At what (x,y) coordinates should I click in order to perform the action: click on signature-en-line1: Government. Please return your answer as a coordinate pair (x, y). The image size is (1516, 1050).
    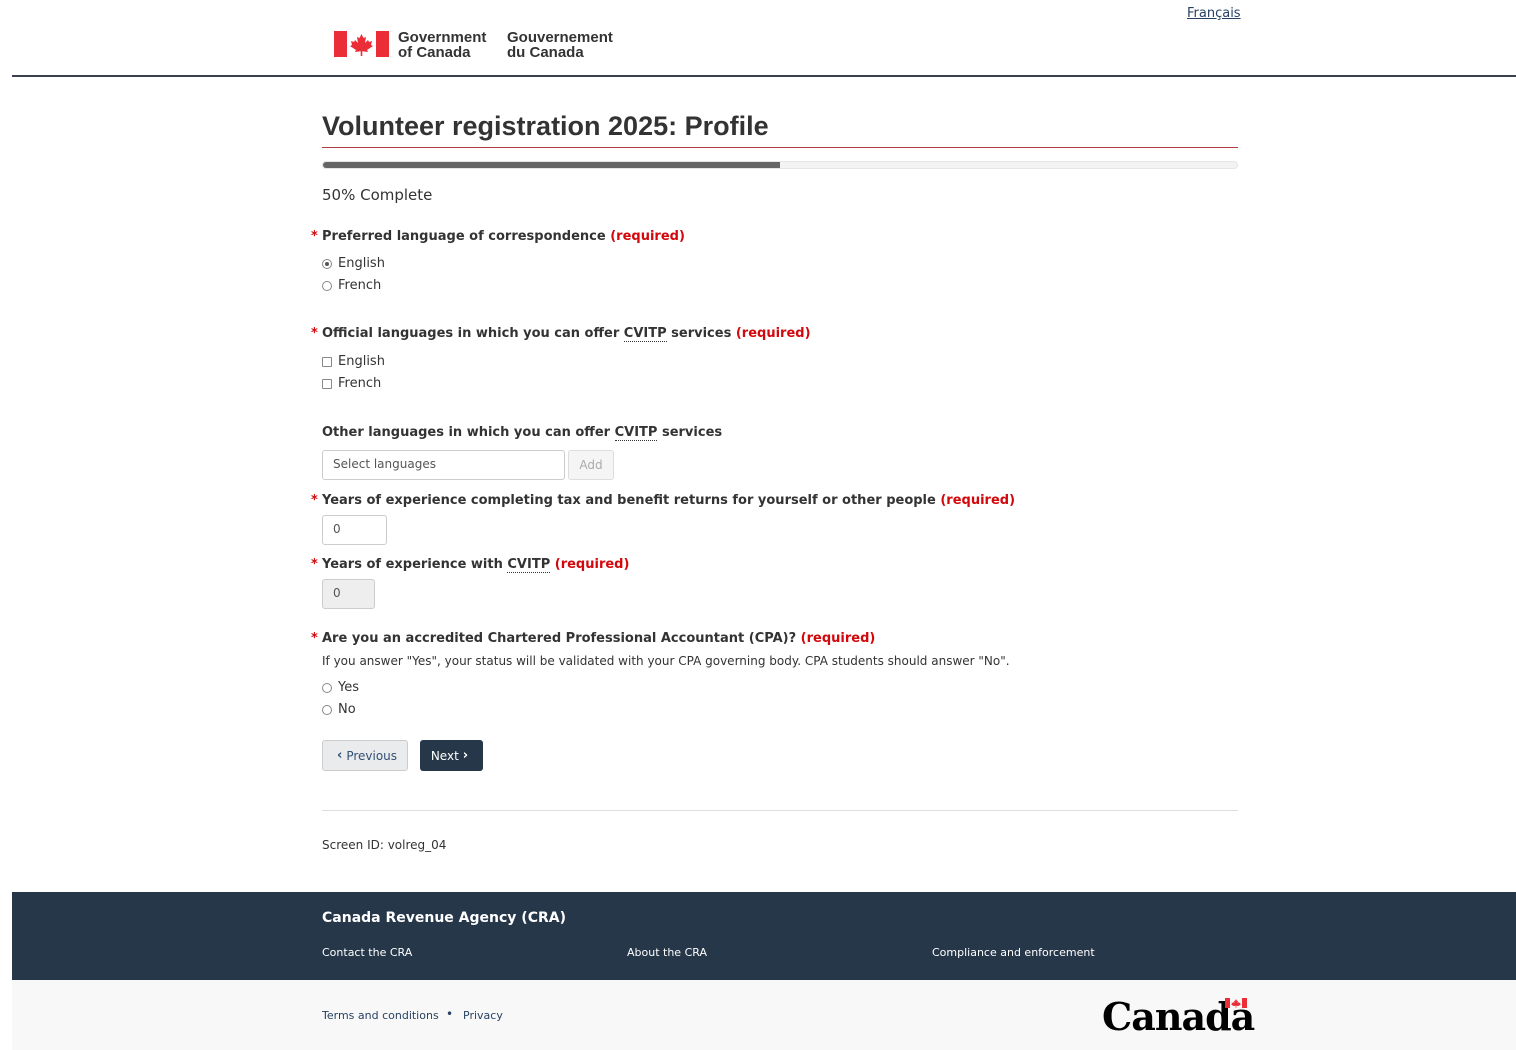
    Looking at the image, I should click on (442, 37).